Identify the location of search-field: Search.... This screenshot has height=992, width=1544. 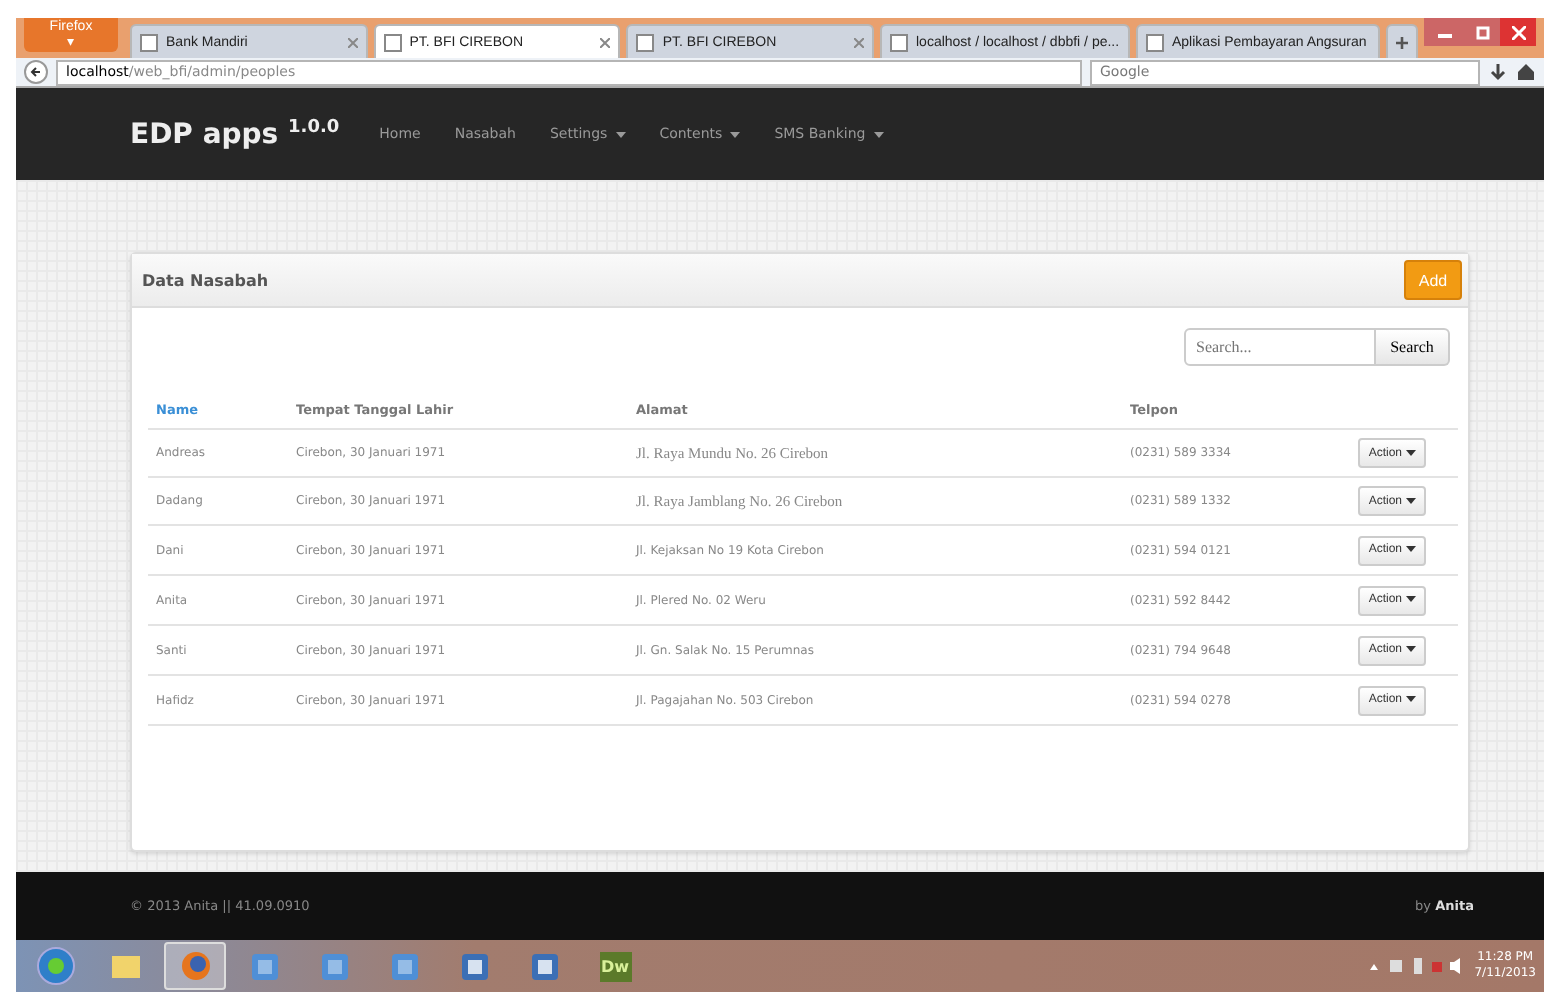
(1280, 347).